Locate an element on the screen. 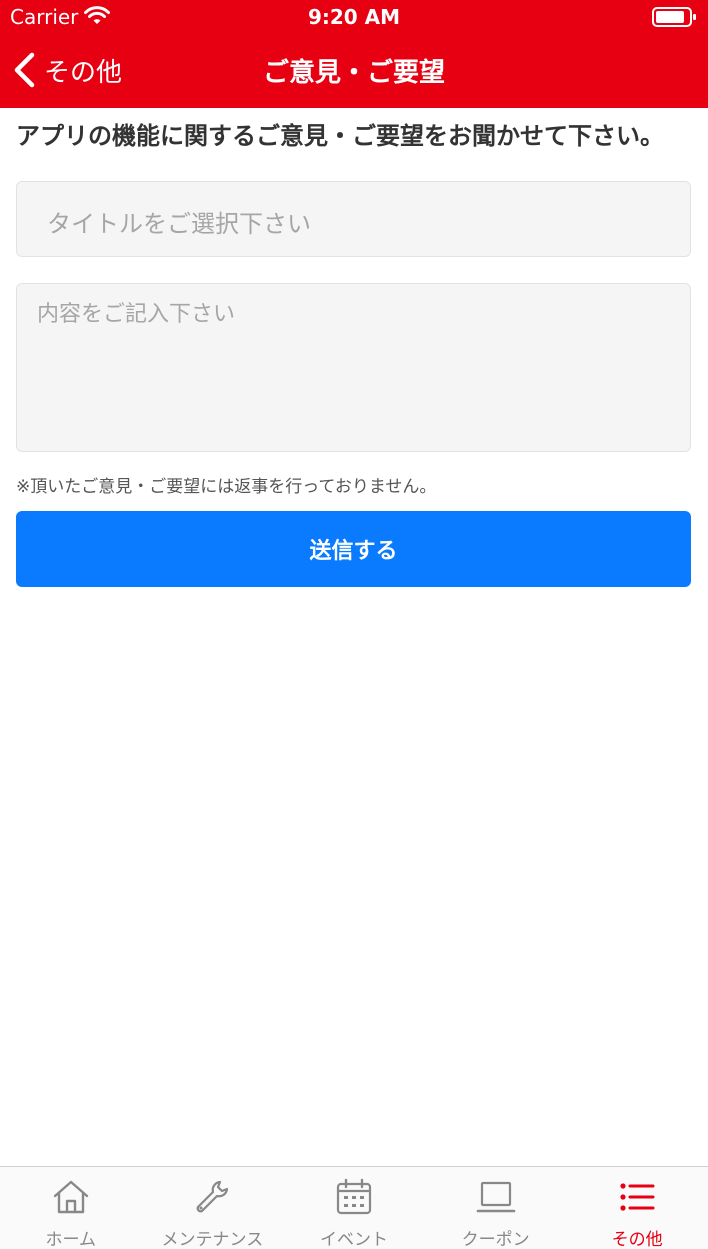 The image size is (708, 1249). intro-text: アプリの機能に関するご意見・ご要望をお聞かせて下さい。 is located at coordinates (340, 136).